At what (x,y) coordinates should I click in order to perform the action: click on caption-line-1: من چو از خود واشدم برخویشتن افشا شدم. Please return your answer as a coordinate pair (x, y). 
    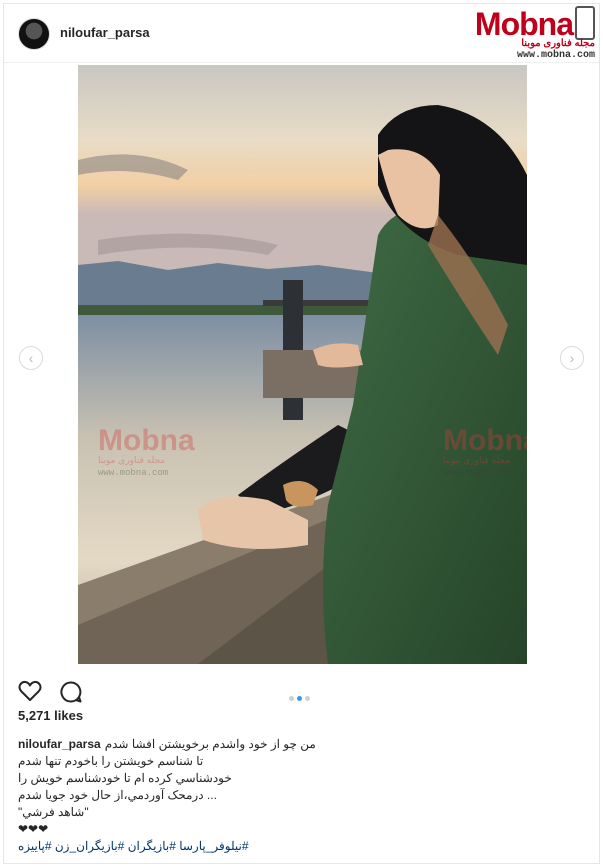
    Looking at the image, I should click on (210, 744).